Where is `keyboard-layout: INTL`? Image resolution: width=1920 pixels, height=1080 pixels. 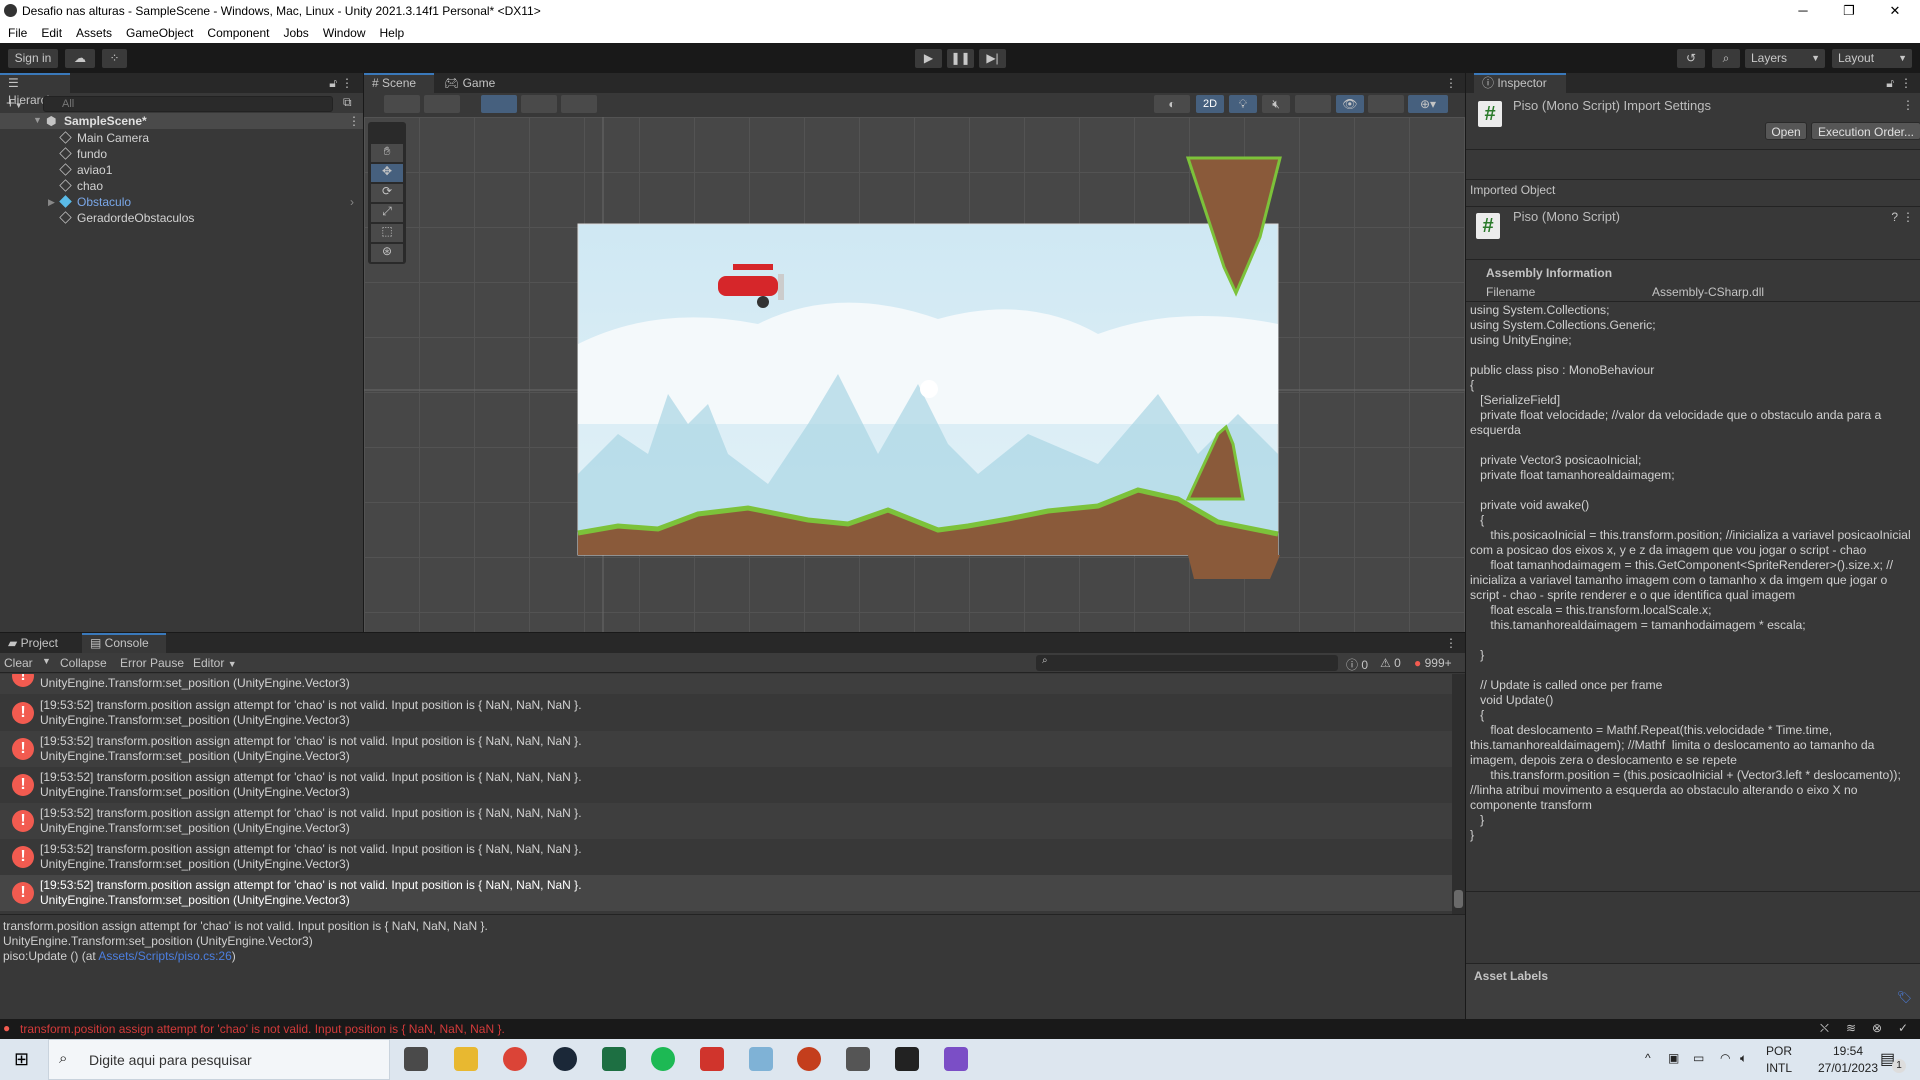
keyboard-layout: INTL is located at coordinates (1779, 1068).